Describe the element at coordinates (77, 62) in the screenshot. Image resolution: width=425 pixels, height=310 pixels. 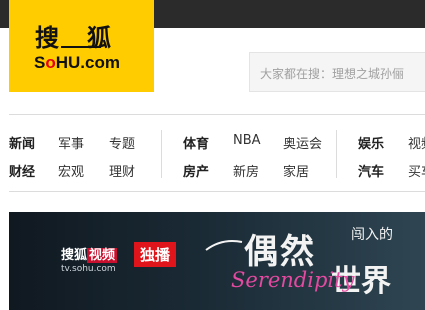
I see `logo-english: SoHU.com` at that location.